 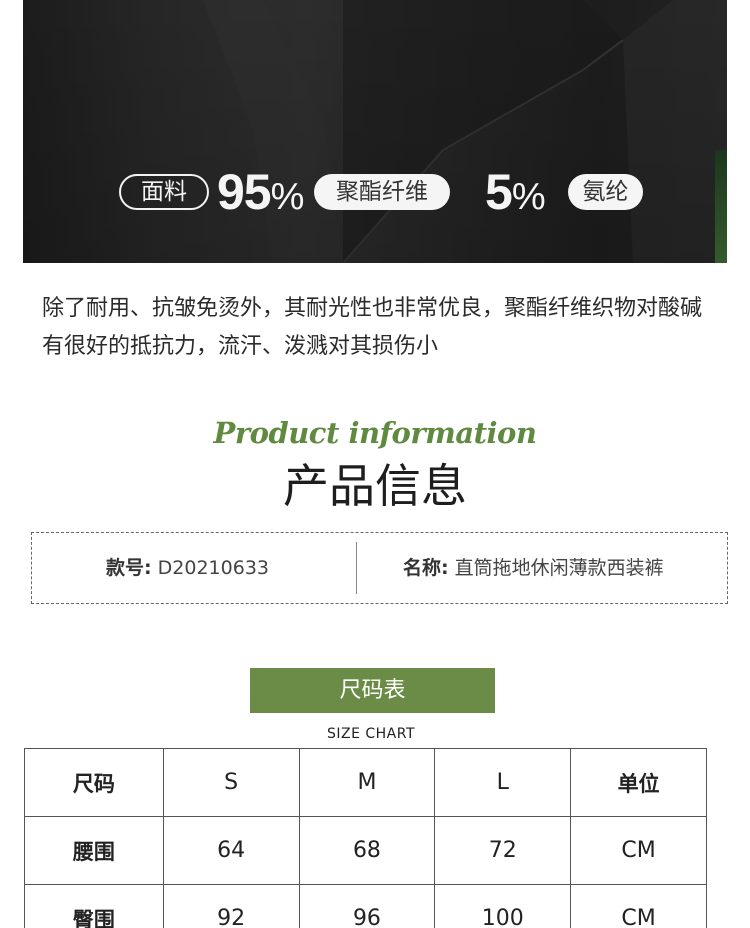 What do you see at coordinates (503, 850) in the screenshot?
I see `table-cell: 72` at bounding box center [503, 850].